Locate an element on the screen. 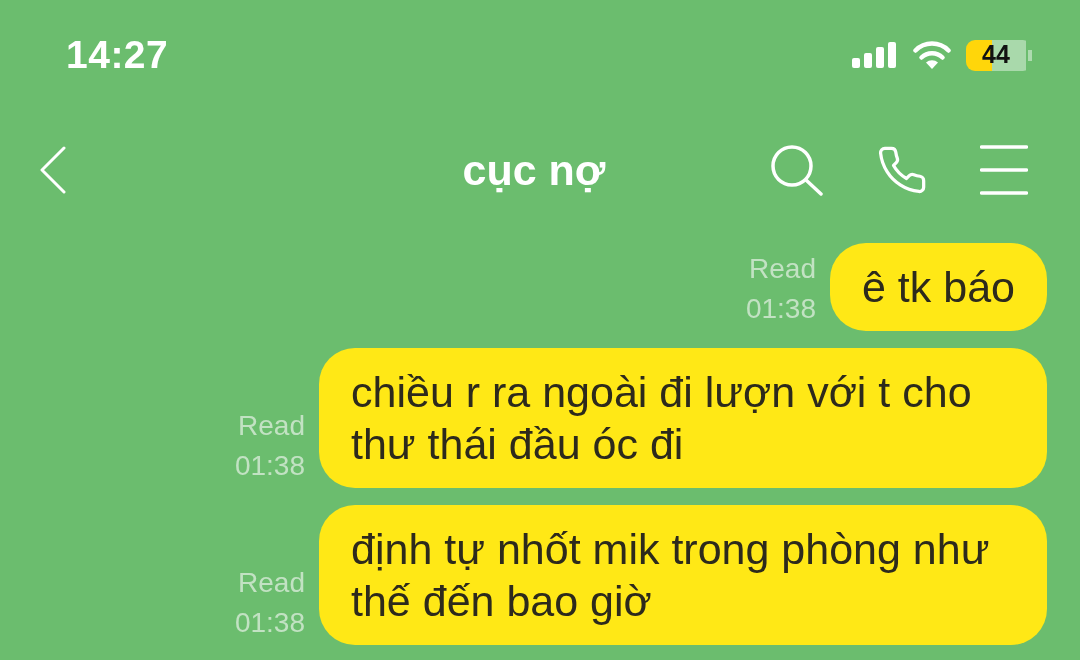 The height and width of the screenshot is (660, 1080). signal-icon is located at coordinates (875, 55).